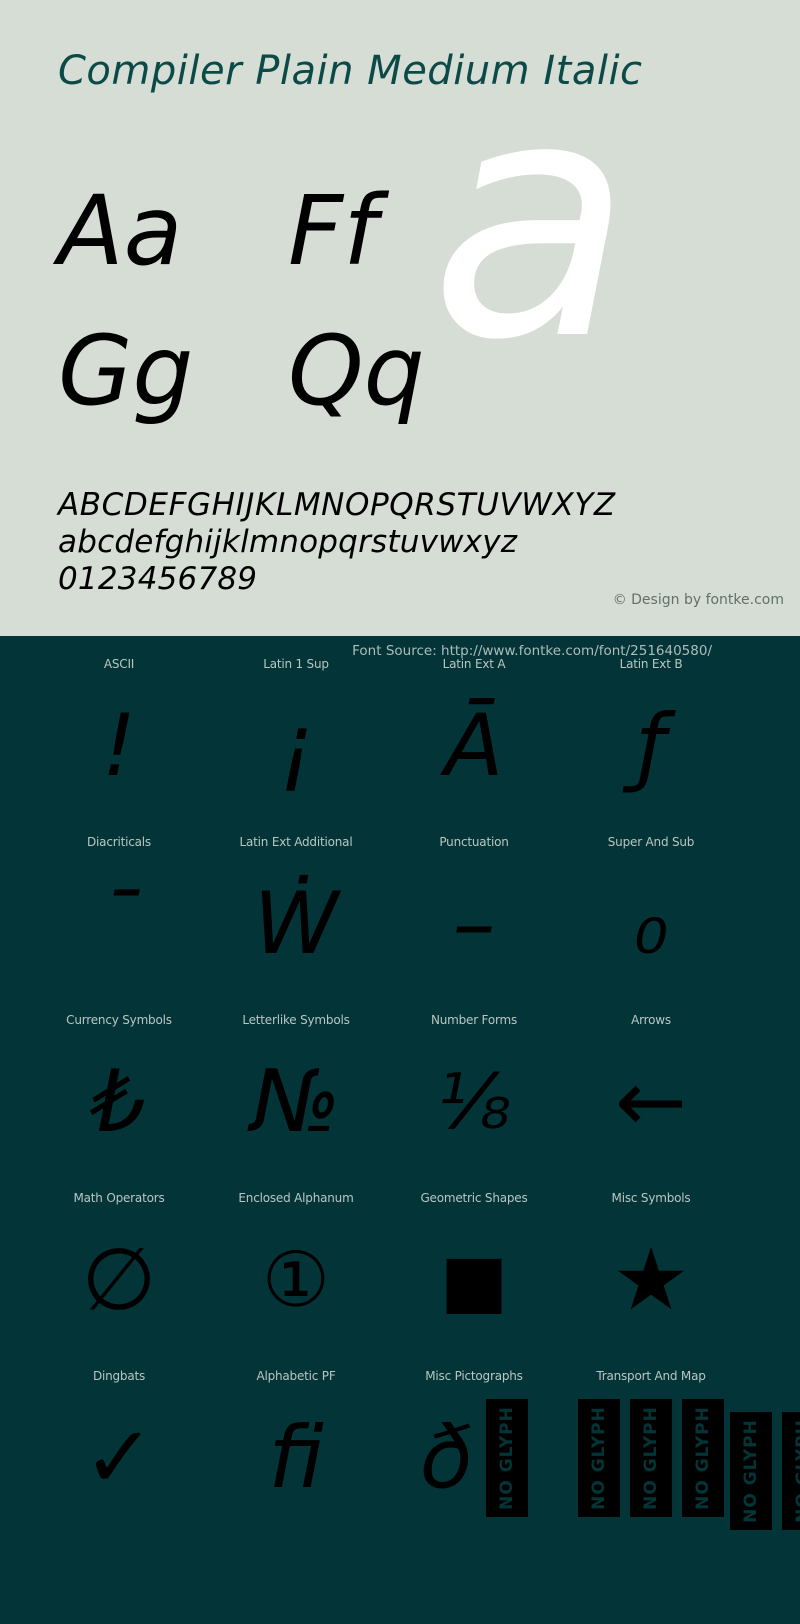 The image size is (800, 1624). I want to click on unicode-block-label: Currency Symbols, so click(119, 1020).